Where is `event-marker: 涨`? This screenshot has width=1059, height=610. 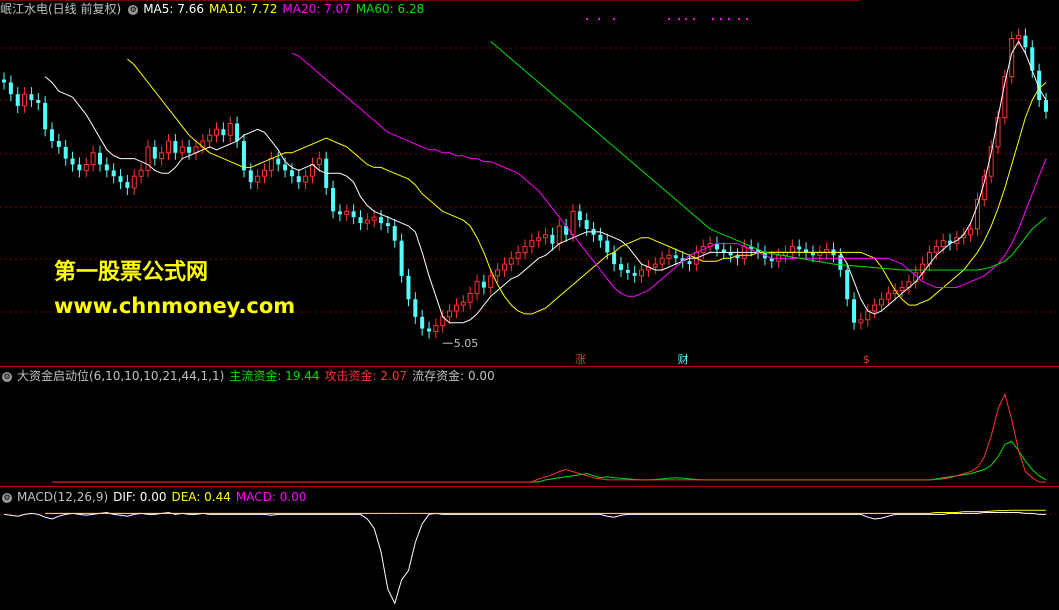 event-marker: 涨 is located at coordinates (580, 359).